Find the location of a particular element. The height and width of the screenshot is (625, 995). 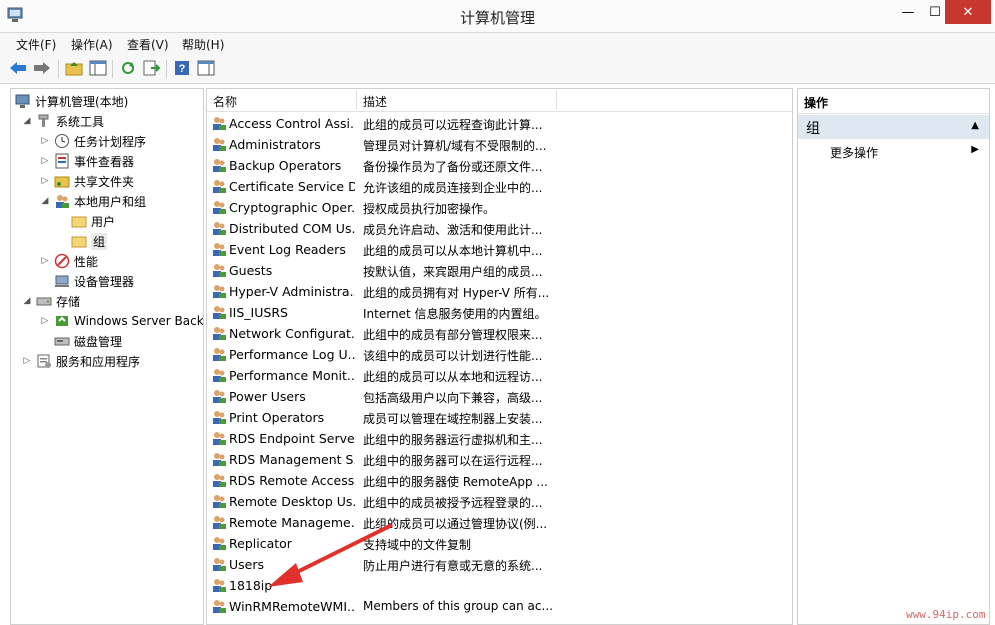

tree-item-services-apps: ▷ 服务和应用程序 is located at coordinates (80, 361).